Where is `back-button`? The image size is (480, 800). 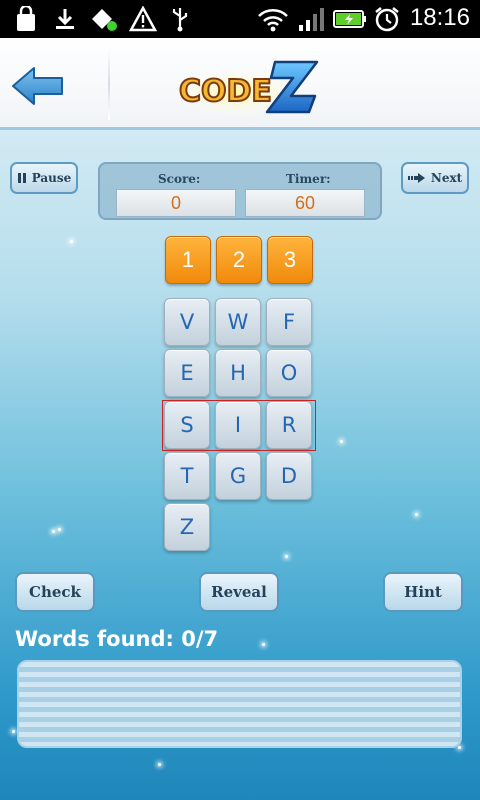 back-button is located at coordinates (38, 86).